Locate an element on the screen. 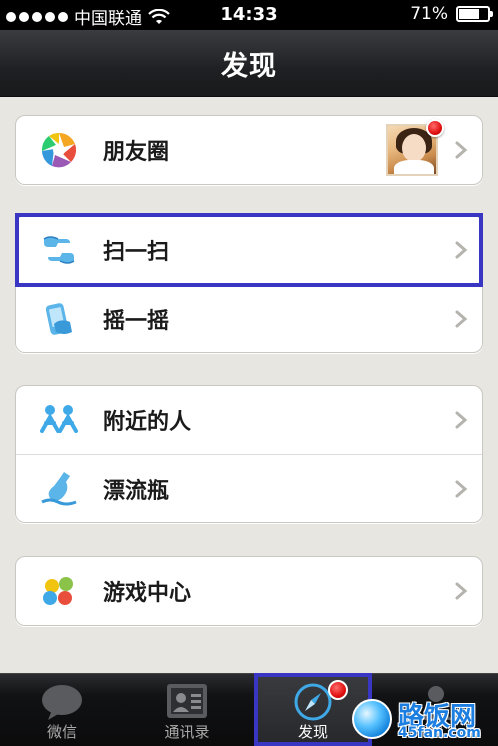 The width and height of the screenshot is (498, 746). people-nearby-icon is located at coordinates (59, 419).